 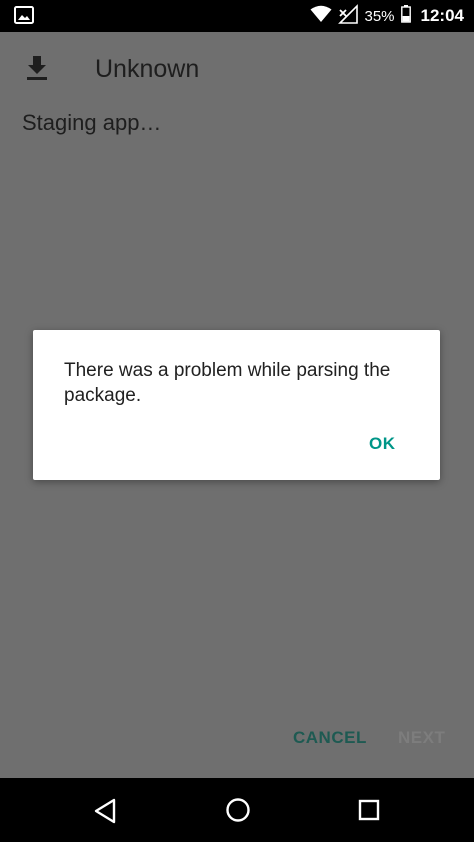 I want to click on signal-icon, so click(x=348, y=16).